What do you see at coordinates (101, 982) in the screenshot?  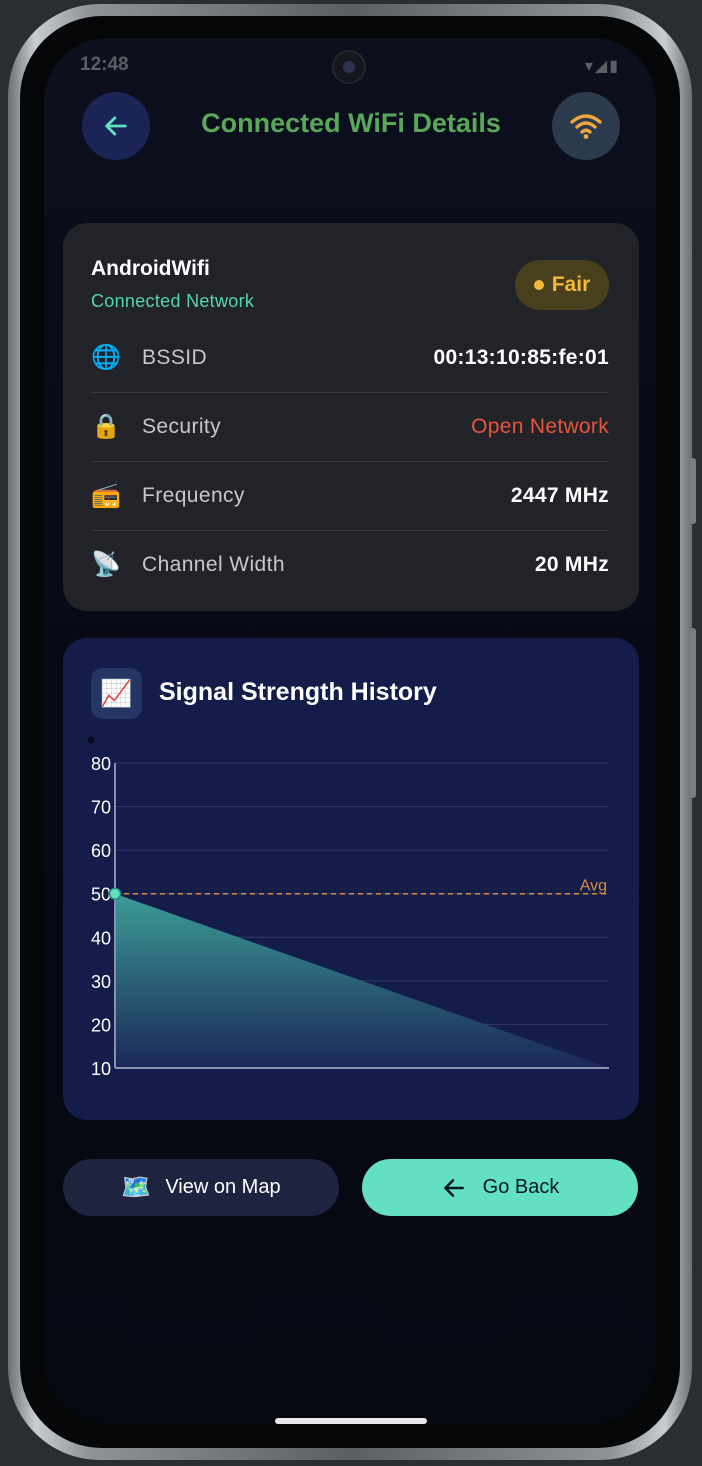 I see `y-tick-label: 30` at bounding box center [101, 982].